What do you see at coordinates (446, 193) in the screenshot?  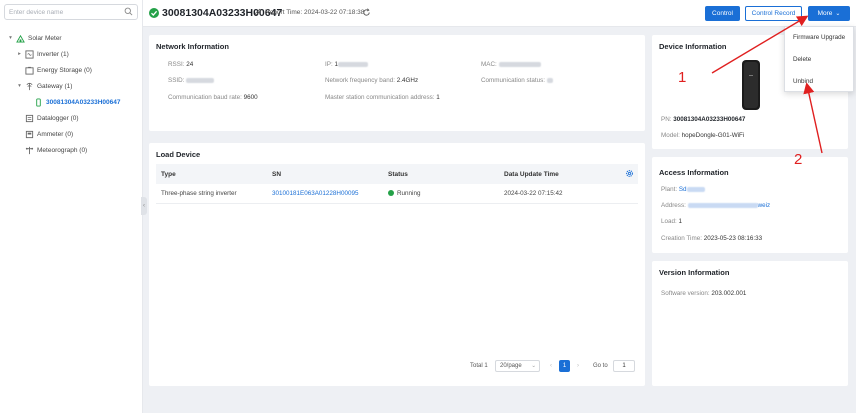 I see `cell-status: Running` at bounding box center [446, 193].